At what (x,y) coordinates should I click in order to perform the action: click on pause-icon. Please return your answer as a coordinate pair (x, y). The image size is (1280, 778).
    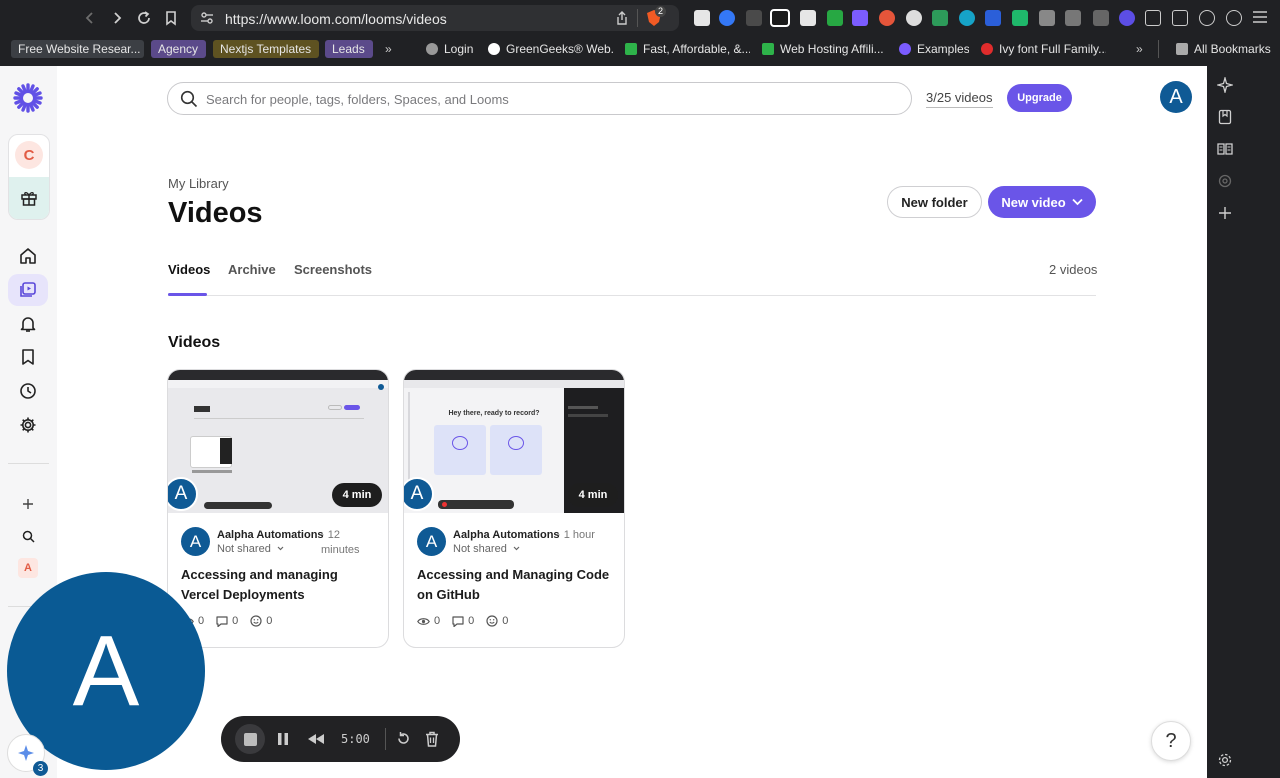
    Looking at the image, I should click on (283, 739).